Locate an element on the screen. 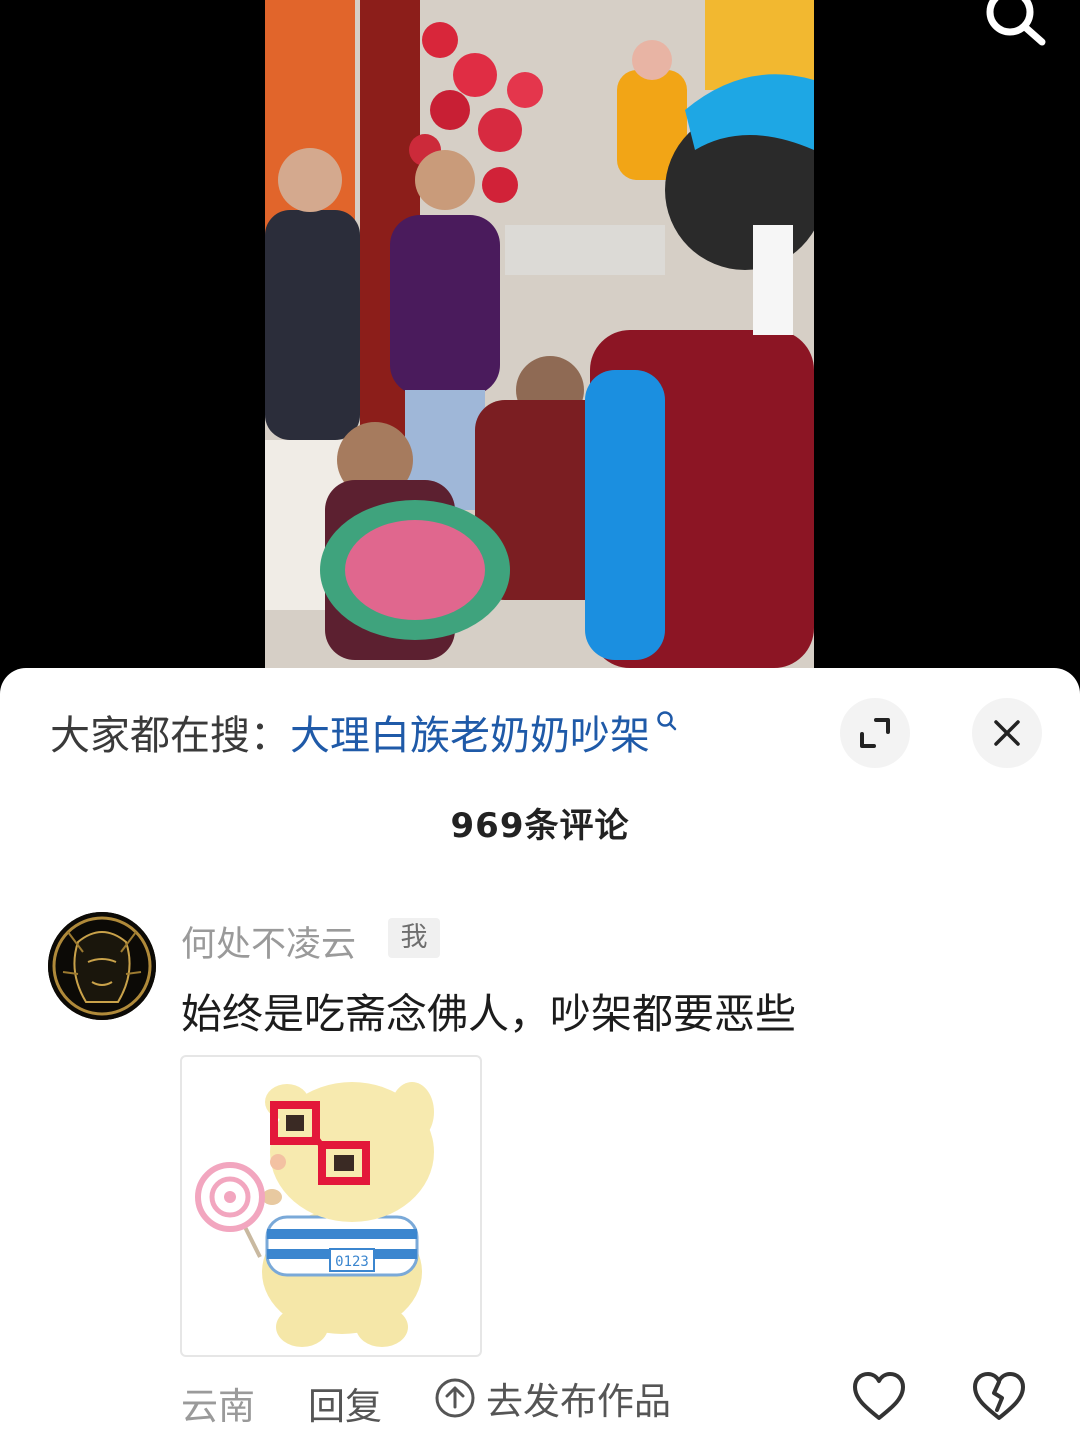 This screenshot has width=1080, height=1451. close-button is located at coordinates (1007, 733).